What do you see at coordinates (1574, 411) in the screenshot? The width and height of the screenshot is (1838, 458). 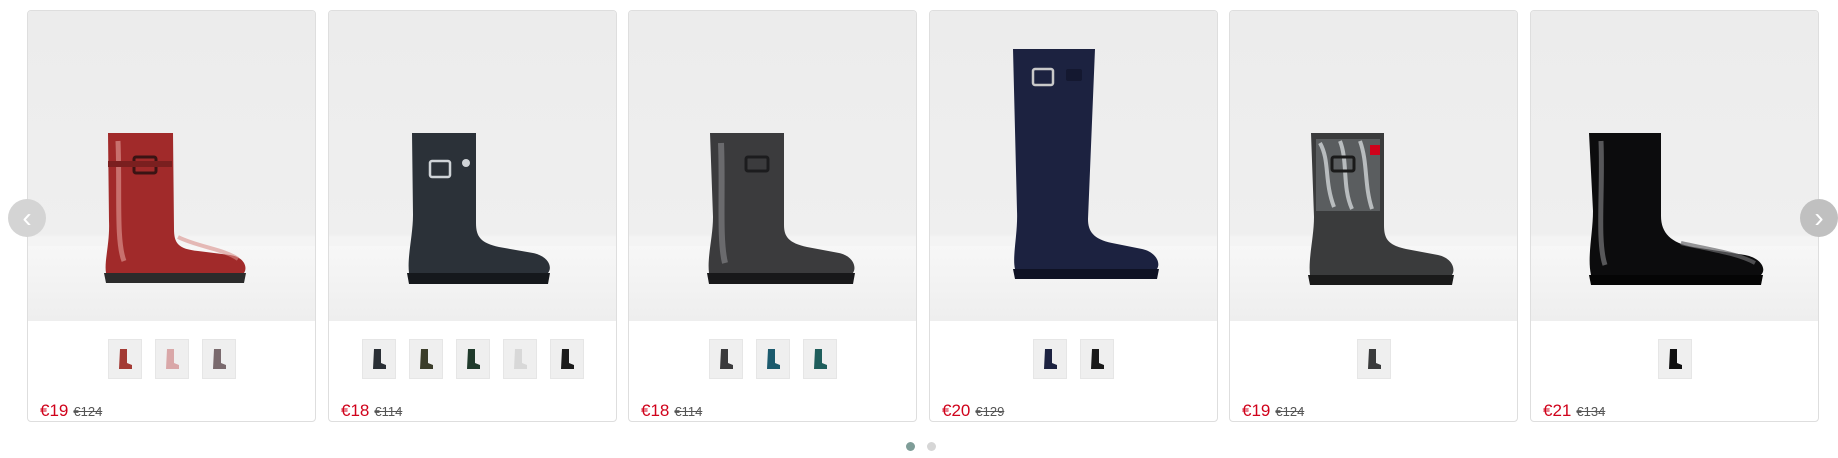 I see `price: €21 €134` at bounding box center [1574, 411].